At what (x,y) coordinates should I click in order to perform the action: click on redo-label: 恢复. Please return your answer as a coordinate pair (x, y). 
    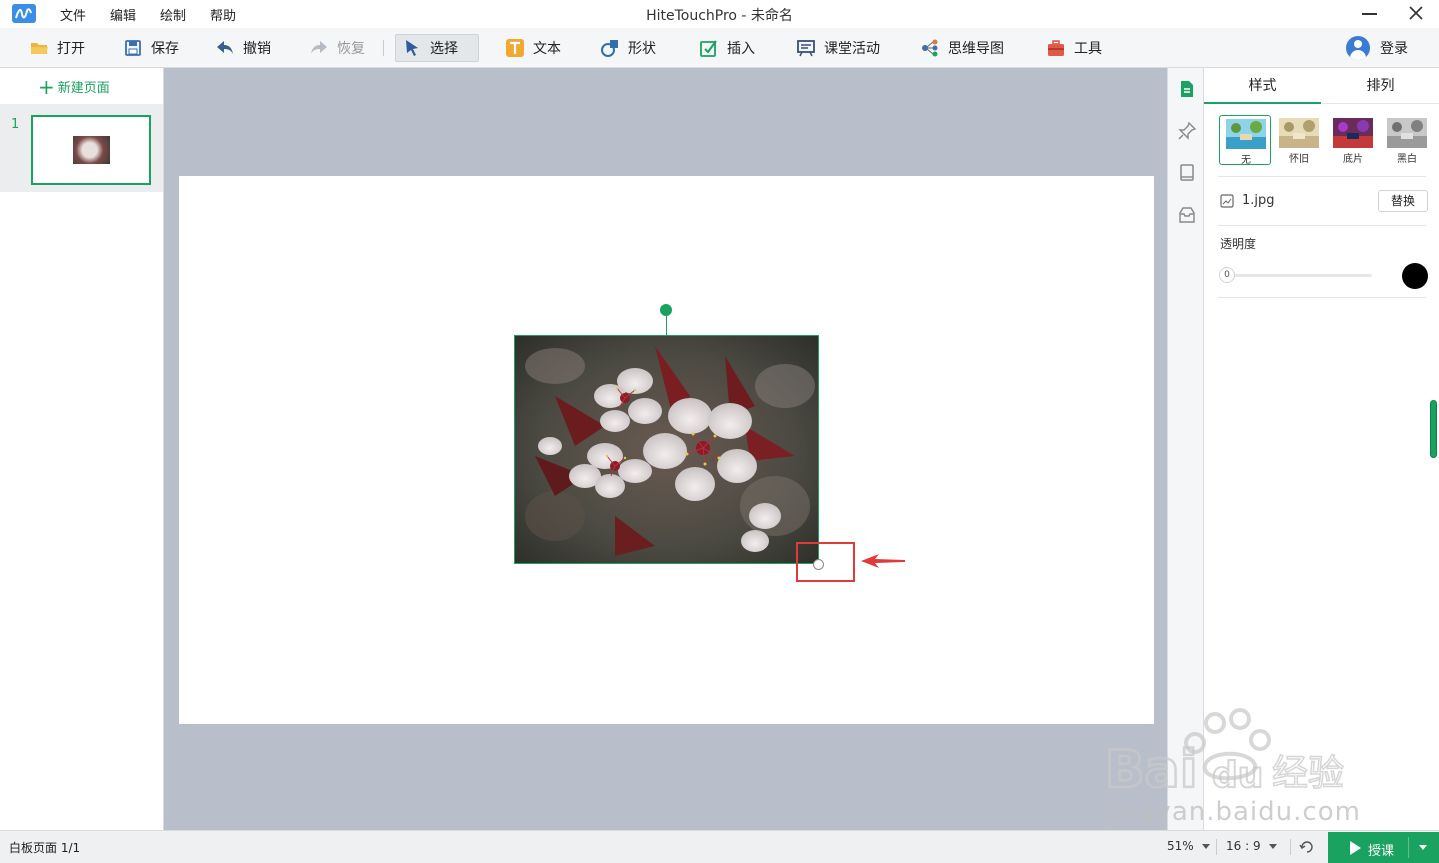
    Looking at the image, I should click on (351, 49).